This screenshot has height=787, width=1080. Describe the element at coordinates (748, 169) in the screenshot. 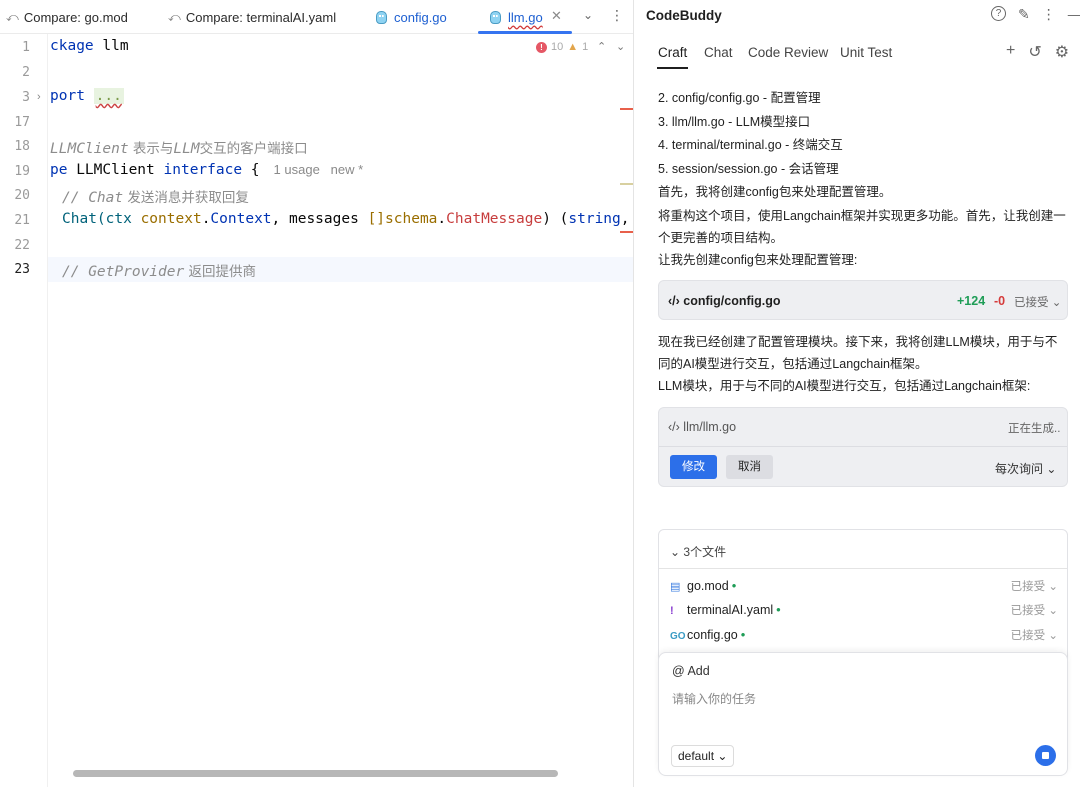

I see `message-line: 5. session/session.go - 会话管理` at that location.